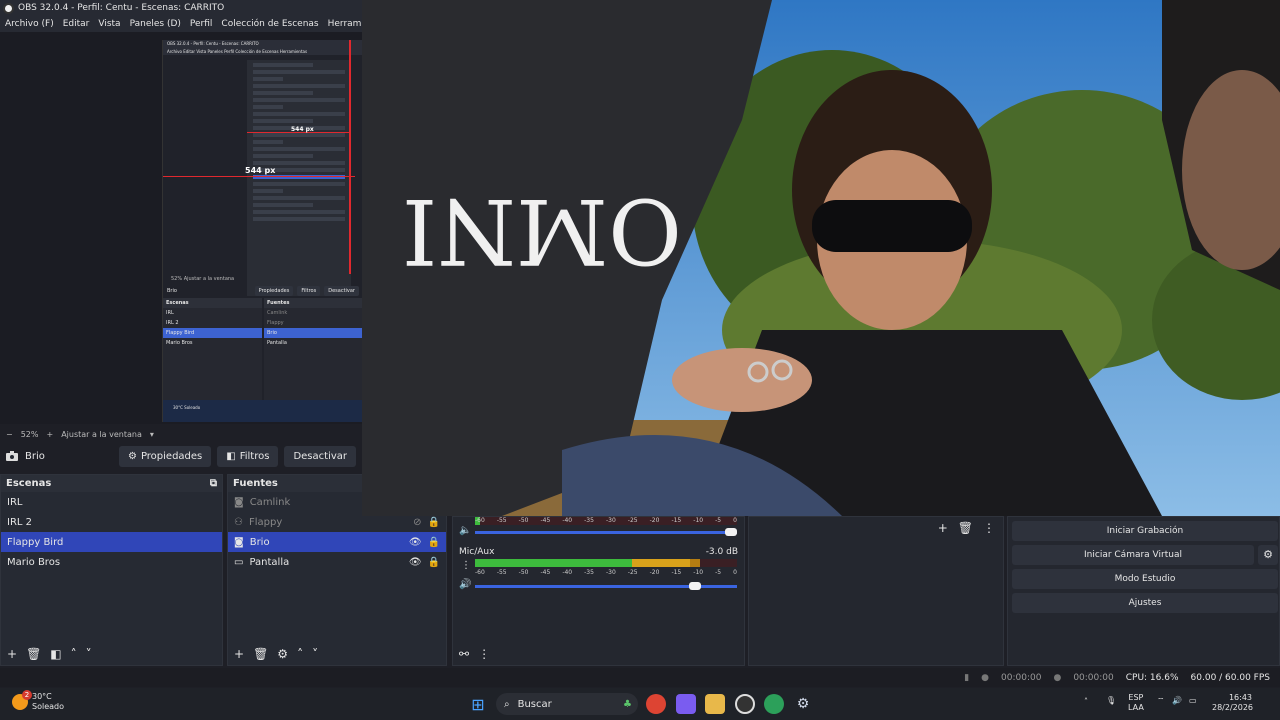 The image size is (1280, 720). I want to click on record-timer: 00:00:00, so click(1093, 677).